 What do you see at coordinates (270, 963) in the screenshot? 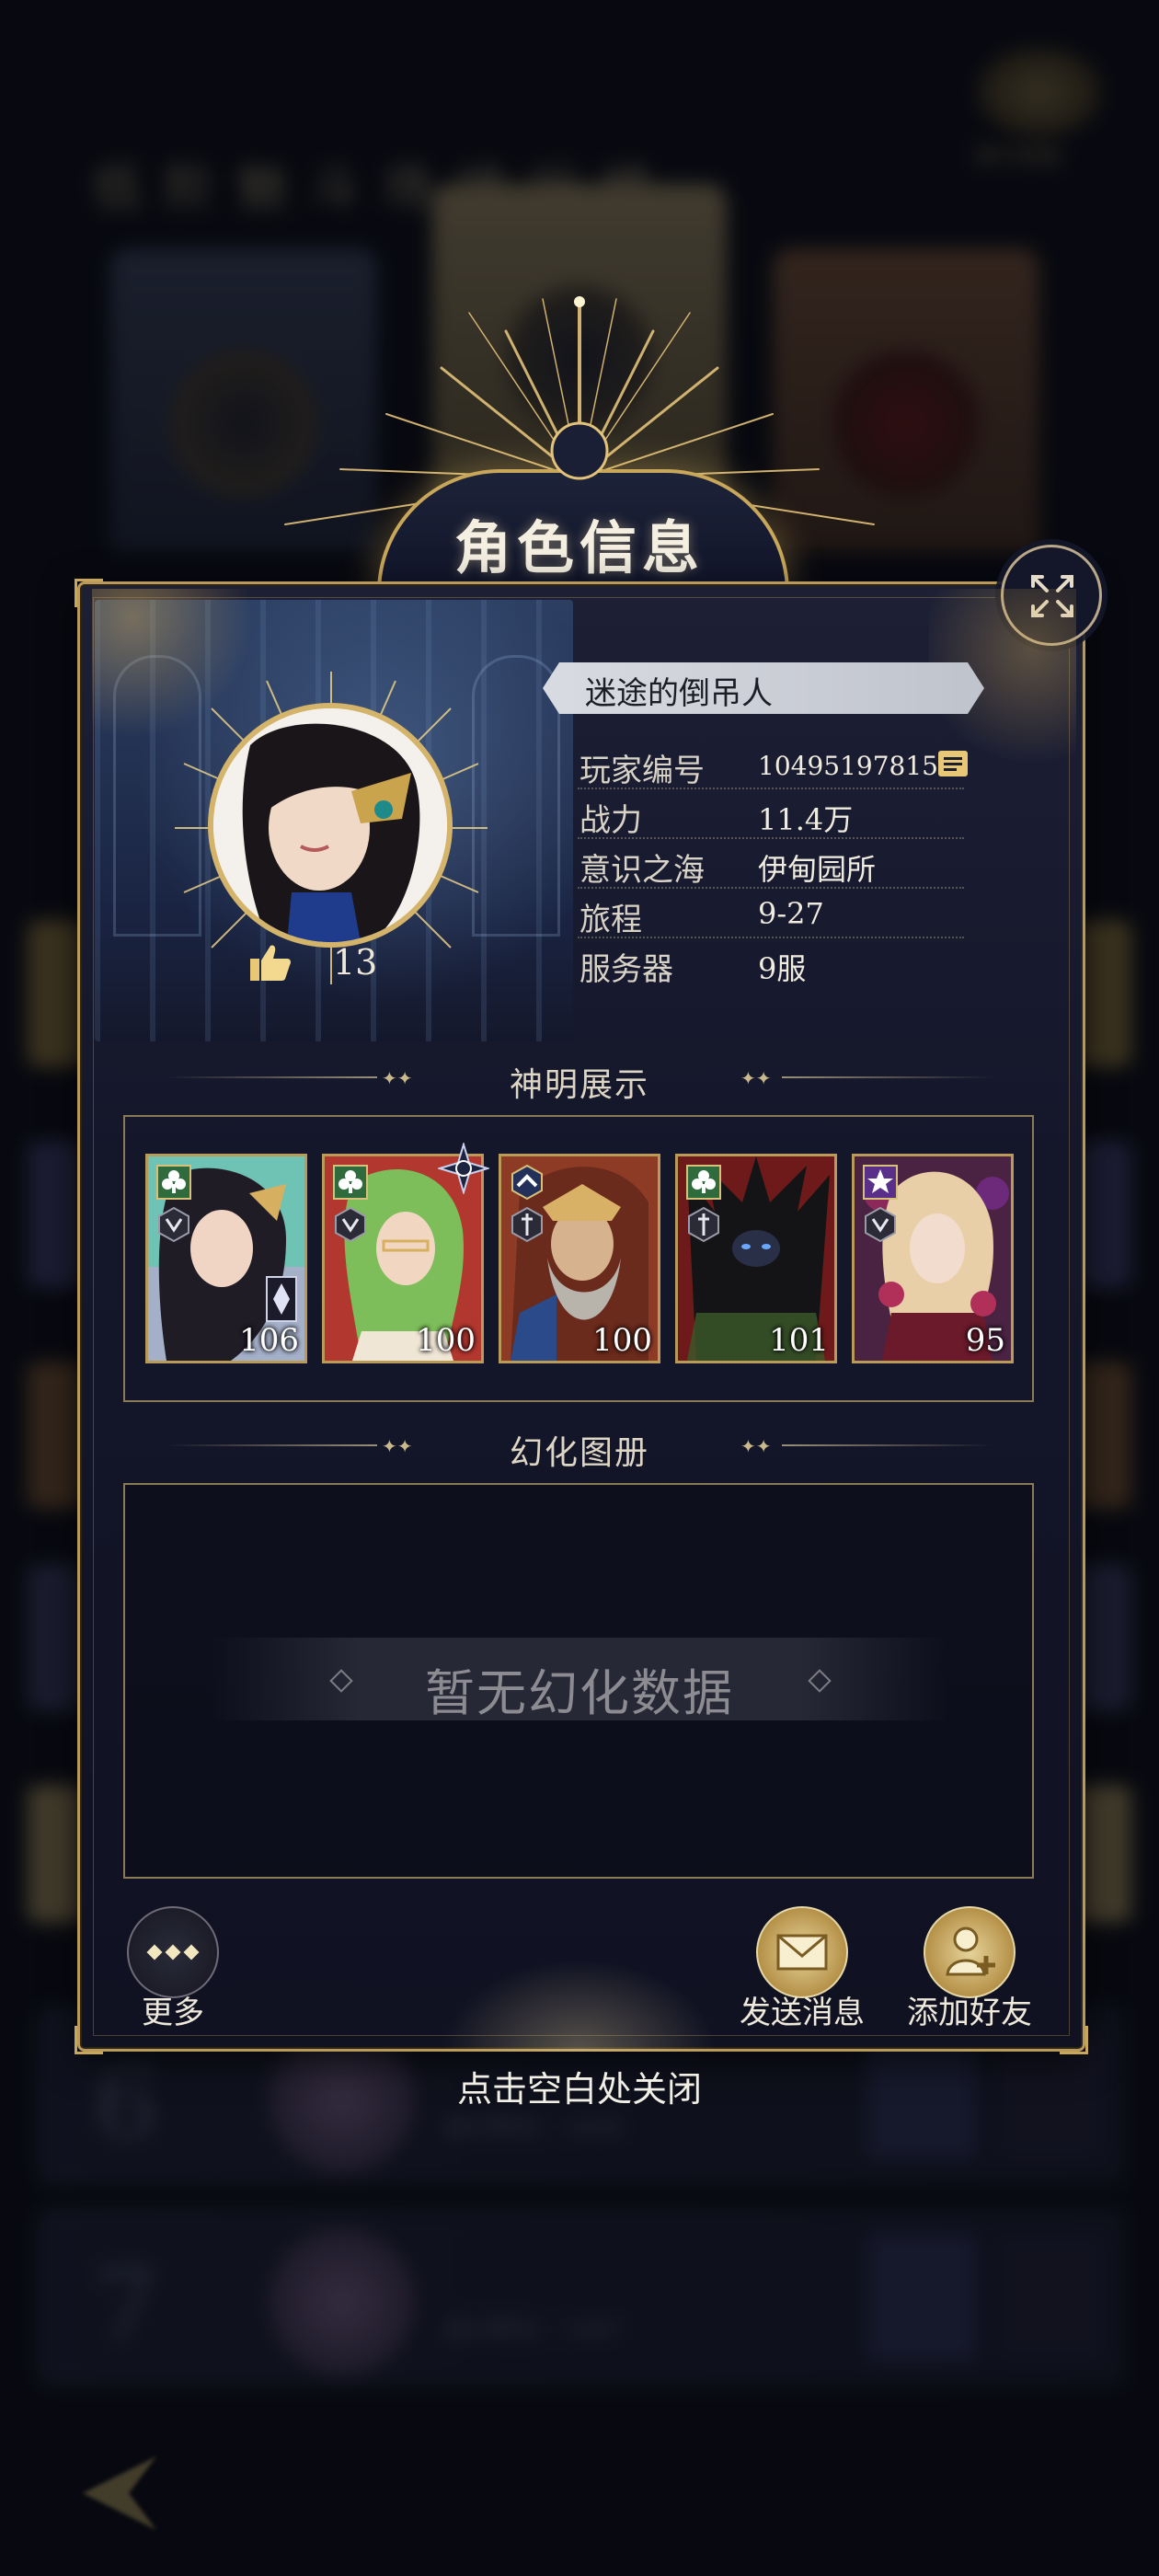
I see `thumbs-up-icon` at bounding box center [270, 963].